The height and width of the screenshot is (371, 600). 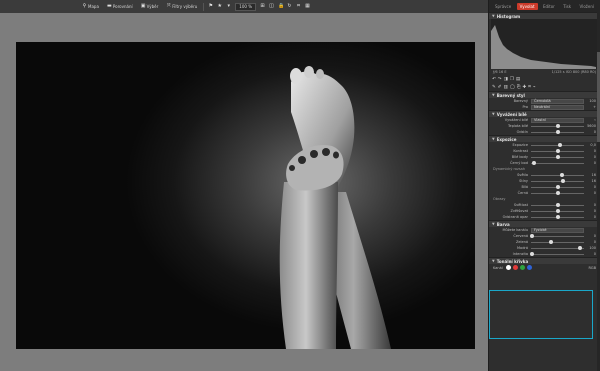 What do you see at coordinates (494, 79) in the screenshot?
I see `undo-icon: ↶` at bounding box center [494, 79].